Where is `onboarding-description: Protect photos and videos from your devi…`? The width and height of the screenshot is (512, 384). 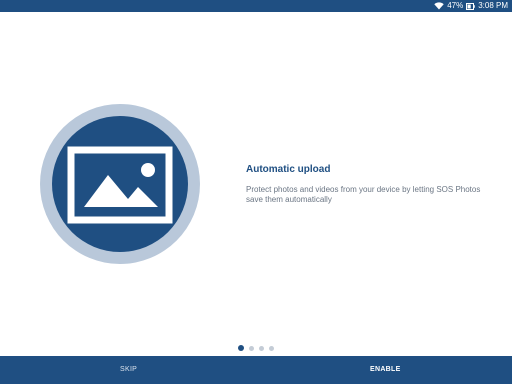
onboarding-description: Protect photos and videos from your devi… is located at coordinates (363, 194).